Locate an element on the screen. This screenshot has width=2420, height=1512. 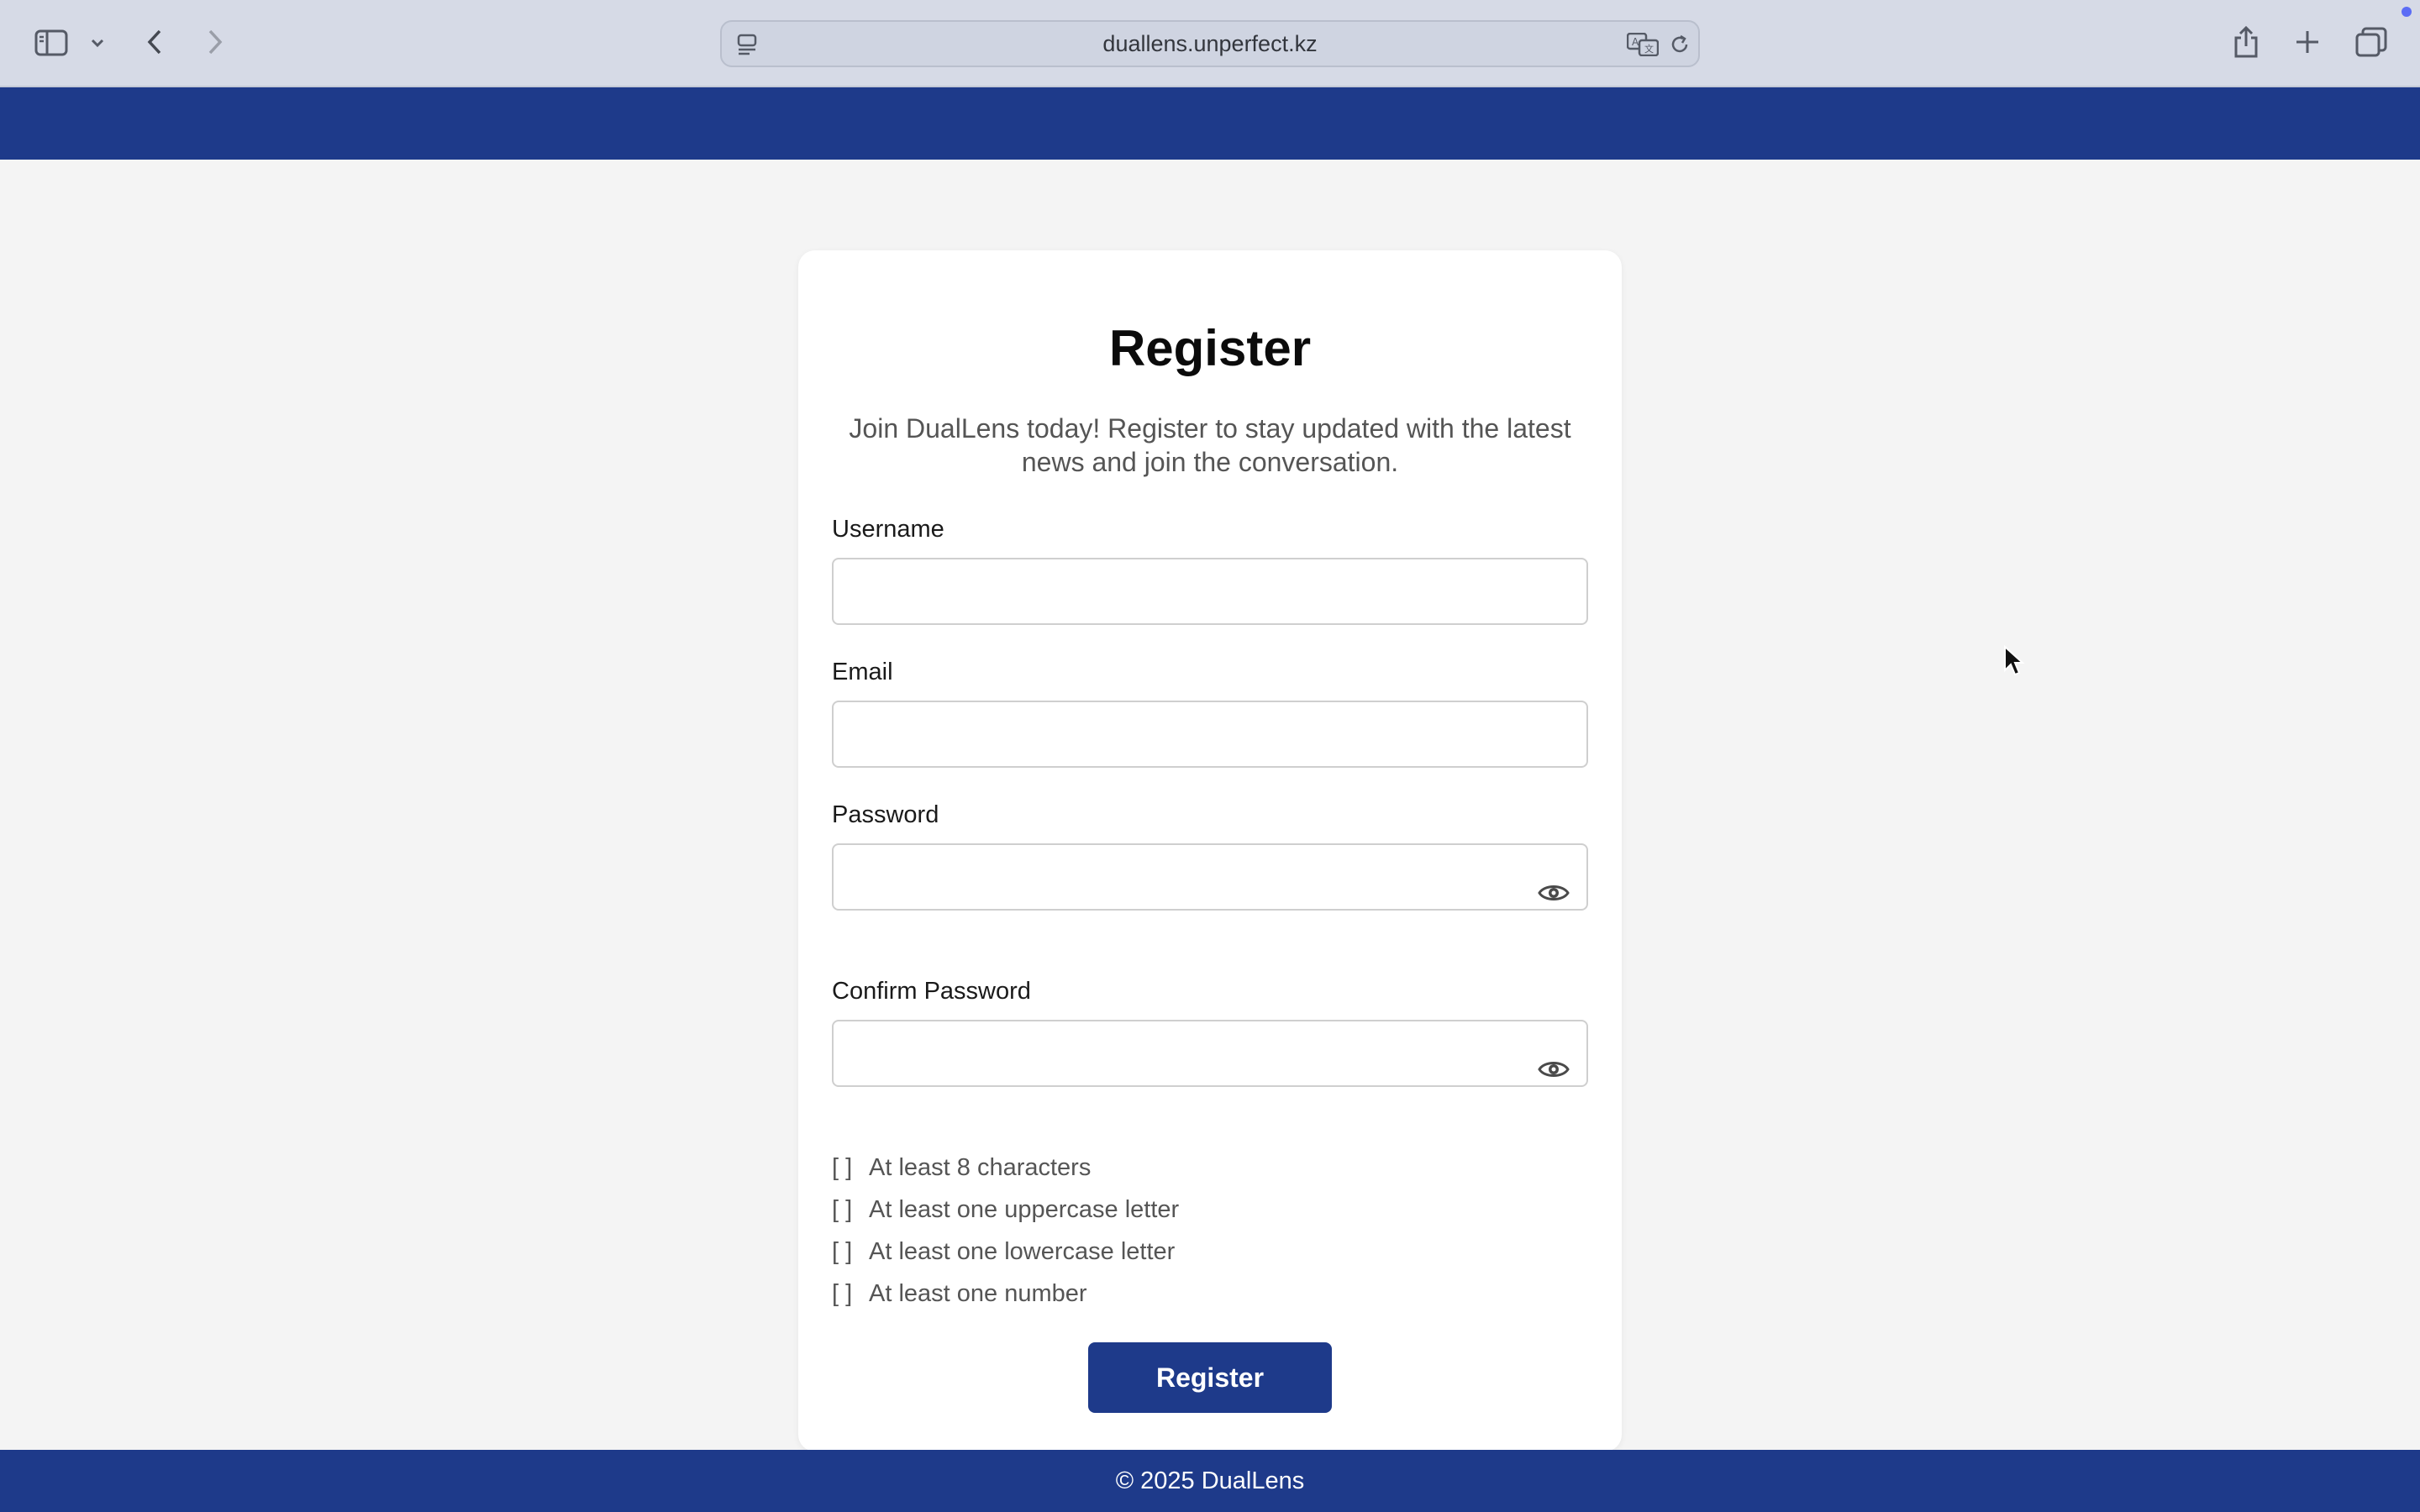
confirm-password-visibility-toggle is located at coordinates (1554, 1069).